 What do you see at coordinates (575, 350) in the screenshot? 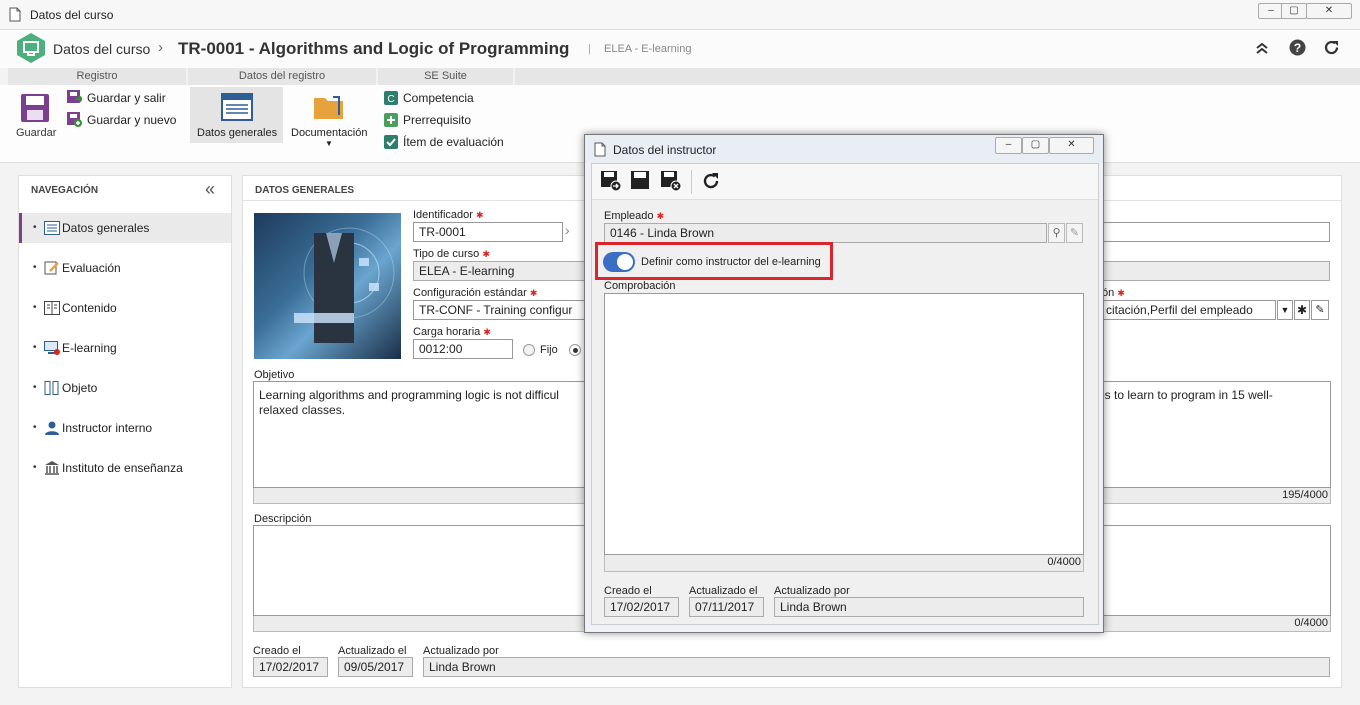
I see `variable-radio` at bounding box center [575, 350].